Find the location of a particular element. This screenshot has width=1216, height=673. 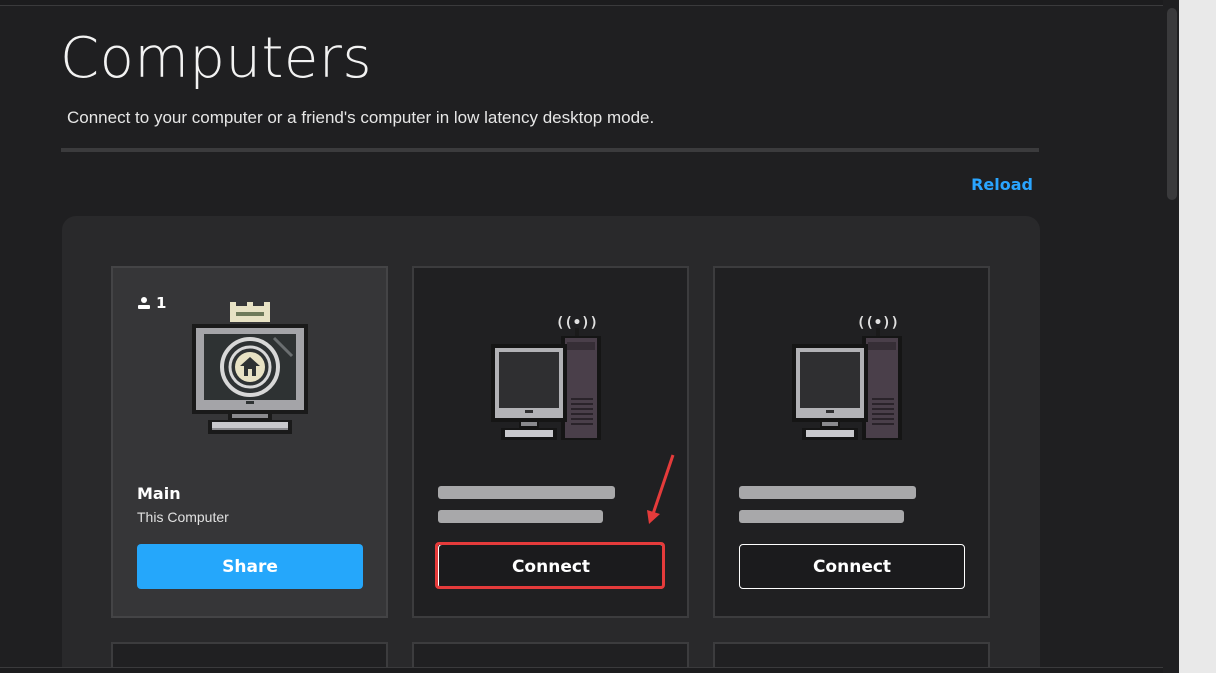

header-divider is located at coordinates (550, 150).